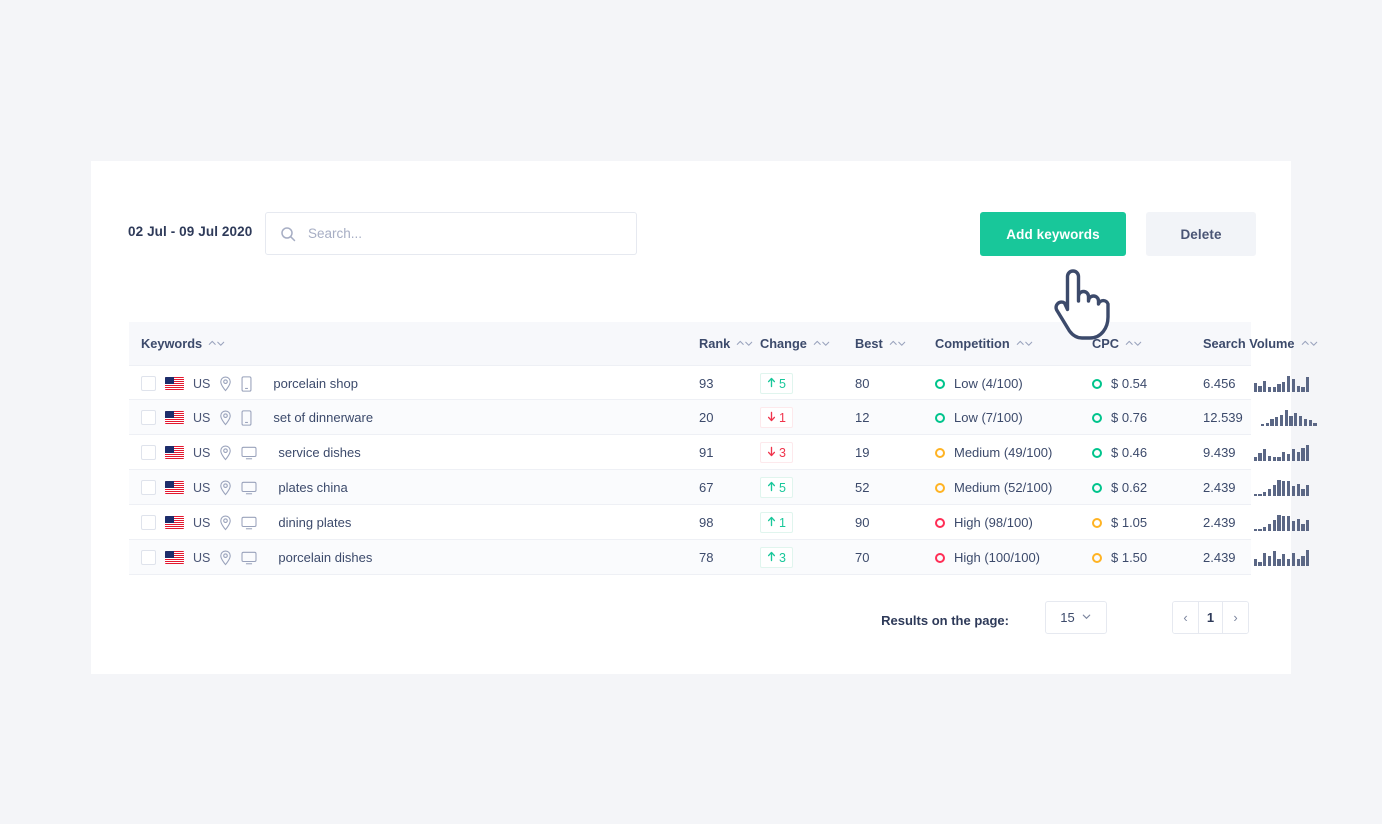  What do you see at coordinates (314, 522) in the screenshot?
I see `keyword-text: dining plates` at bounding box center [314, 522].